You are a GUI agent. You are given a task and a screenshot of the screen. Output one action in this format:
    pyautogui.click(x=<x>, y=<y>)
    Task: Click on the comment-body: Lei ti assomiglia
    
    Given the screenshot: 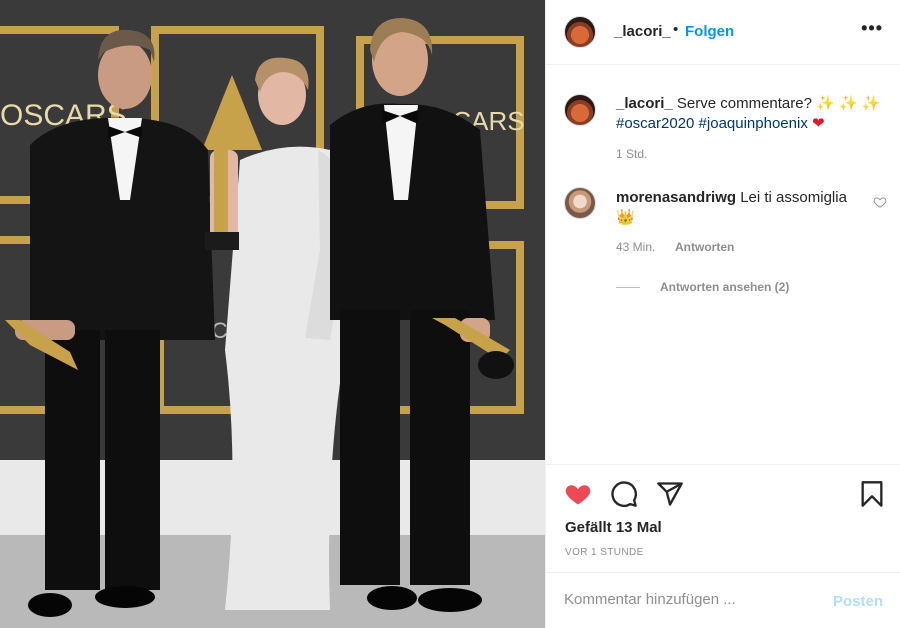 What is the action you would take?
    pyautogui.click(x=793, y=197)
    